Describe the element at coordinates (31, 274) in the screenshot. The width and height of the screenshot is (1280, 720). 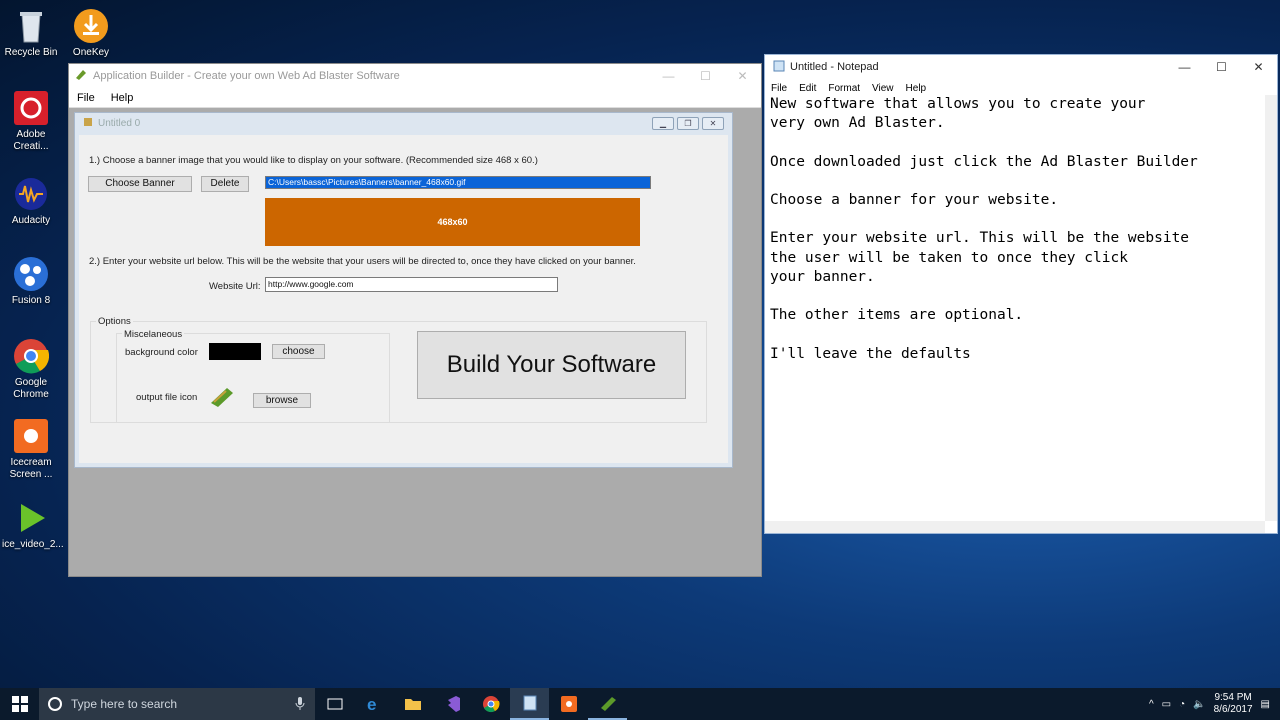
I see `fusion-icon` at that location.